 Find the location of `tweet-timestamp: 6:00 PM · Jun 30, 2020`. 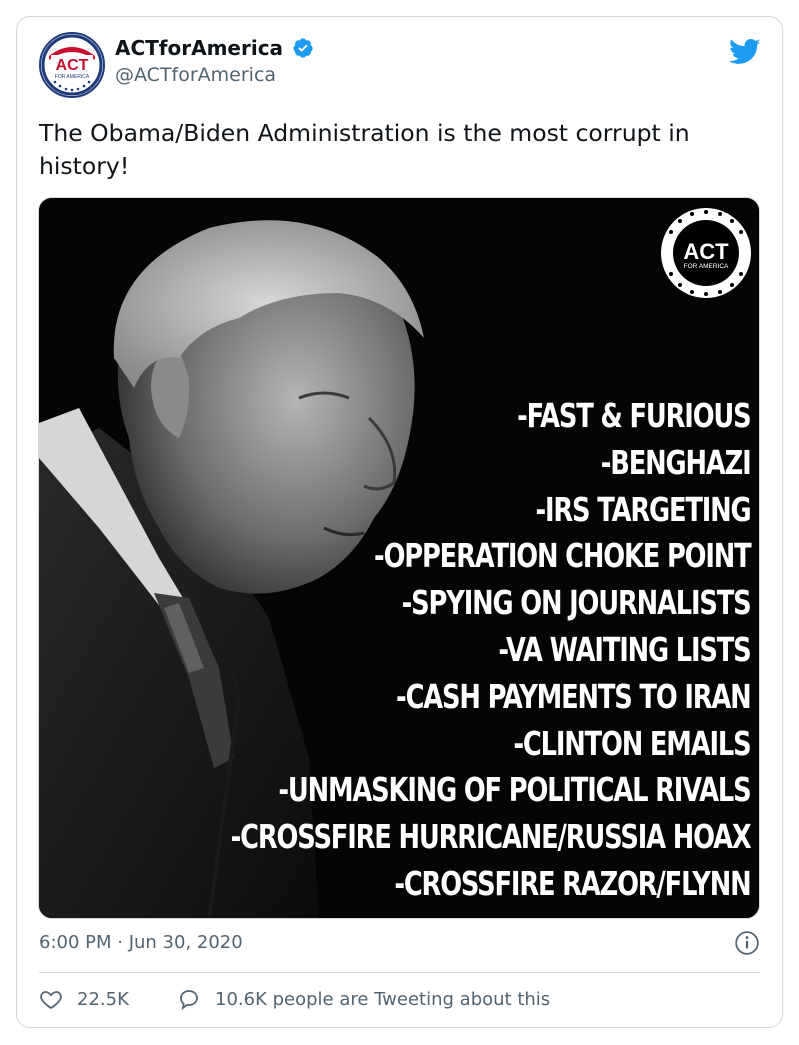

tweet-timestamp: 6:00 PM · Jun 30, 2020 is located at coordinates (141, 942).